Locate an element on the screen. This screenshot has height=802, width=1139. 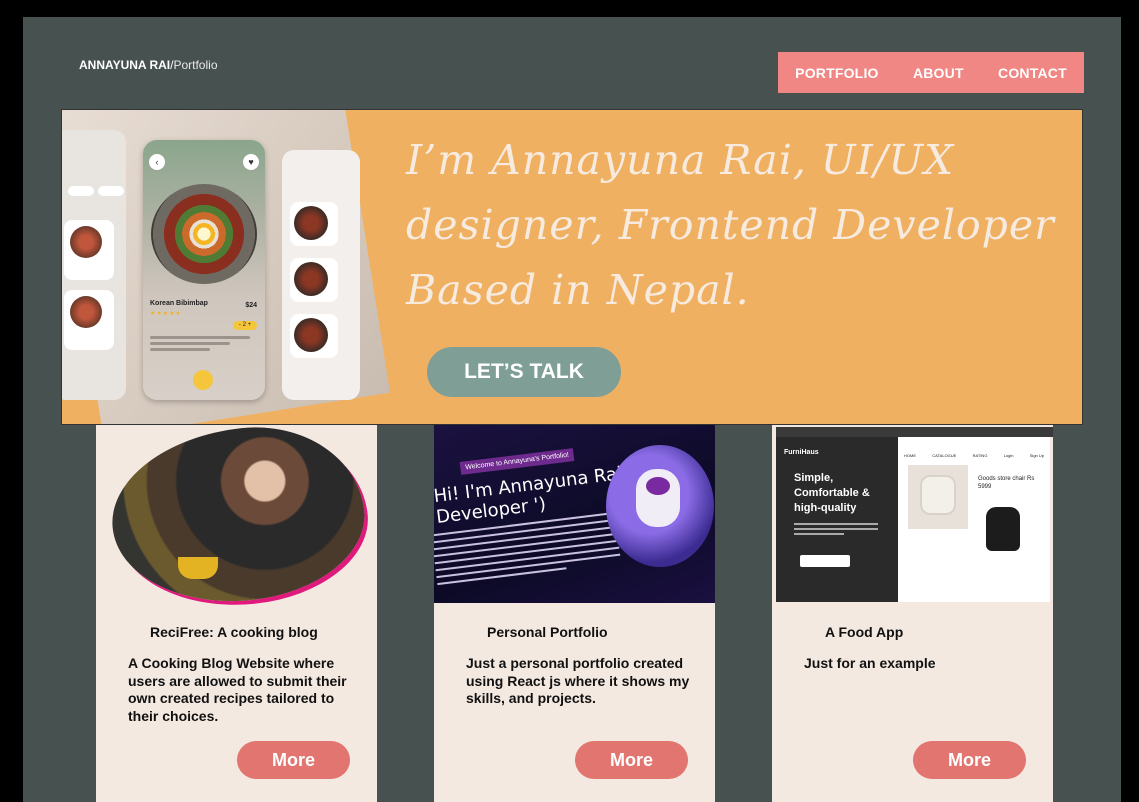
preview-brand: FurniHaus is located at coordinates (801, 452).